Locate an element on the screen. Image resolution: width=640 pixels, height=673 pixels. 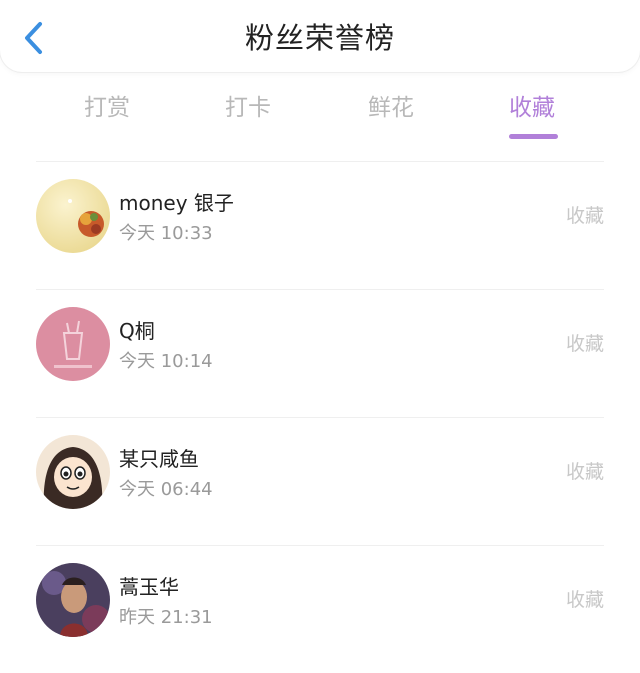
fan-name: 某只咸鱼 is located at coordinates (159, 459).